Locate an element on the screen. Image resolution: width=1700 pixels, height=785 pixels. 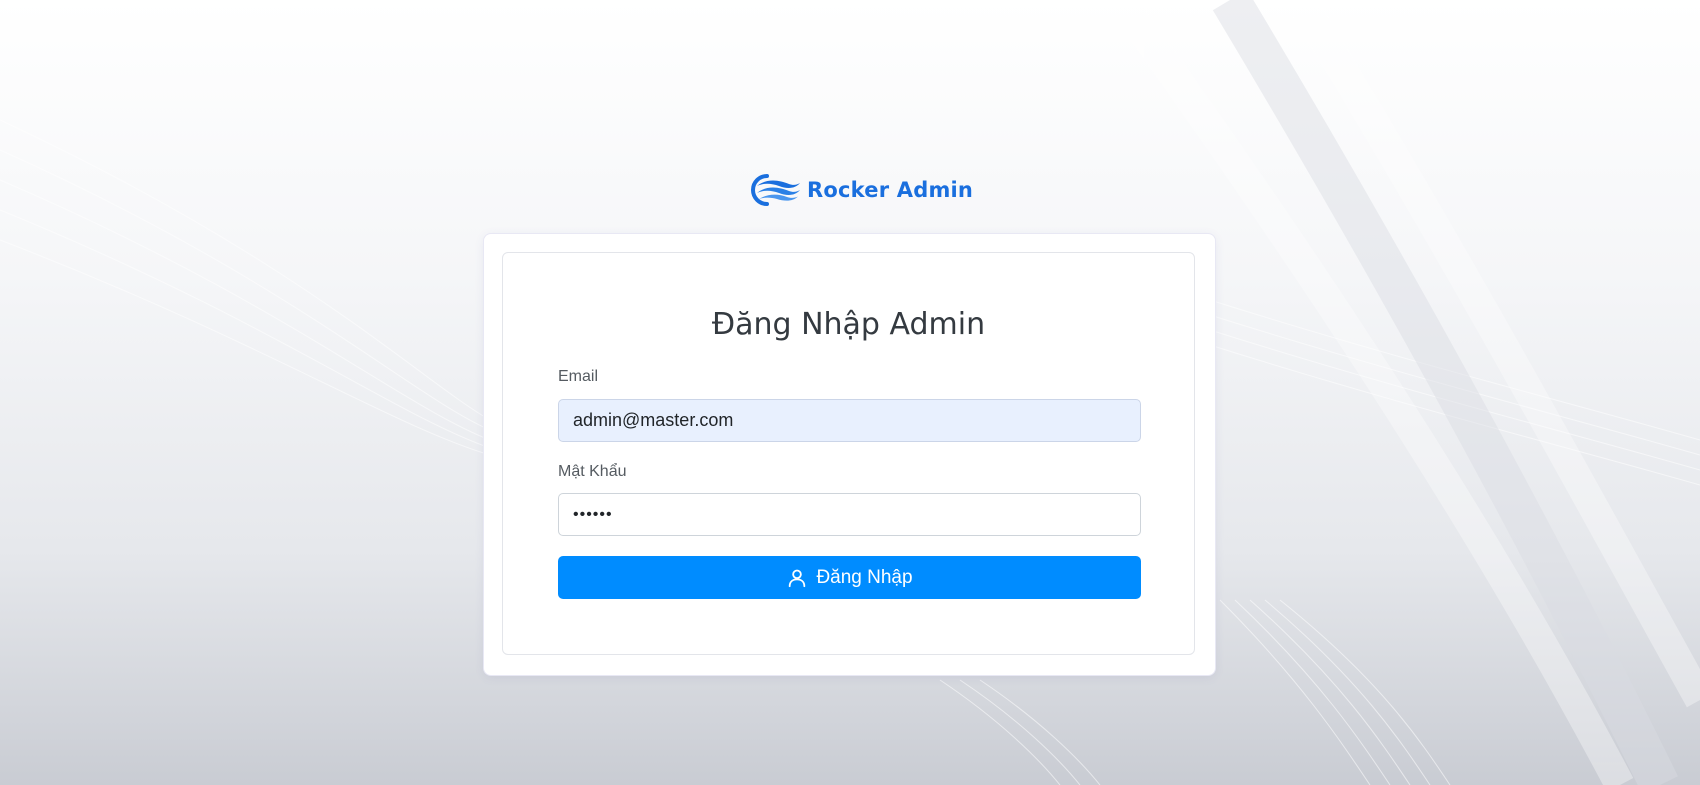
email-label: Email is located at coordinates (578, 376).